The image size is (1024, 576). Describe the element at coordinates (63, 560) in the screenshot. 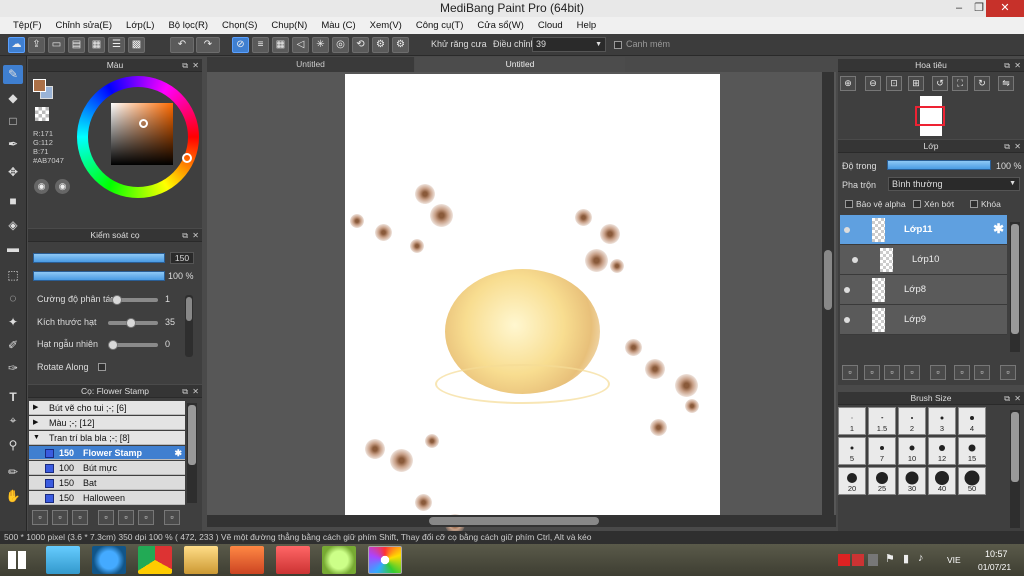

I see `bluestacks-icon` at that location.